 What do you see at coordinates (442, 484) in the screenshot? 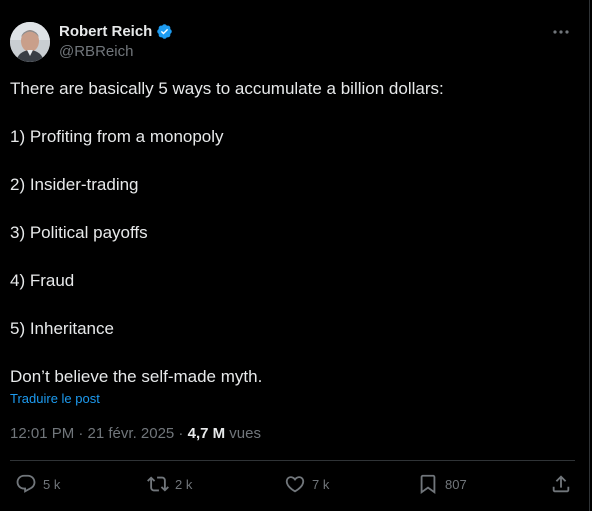
I see `bookmark-button: 807` at bounding box center [442, 484].